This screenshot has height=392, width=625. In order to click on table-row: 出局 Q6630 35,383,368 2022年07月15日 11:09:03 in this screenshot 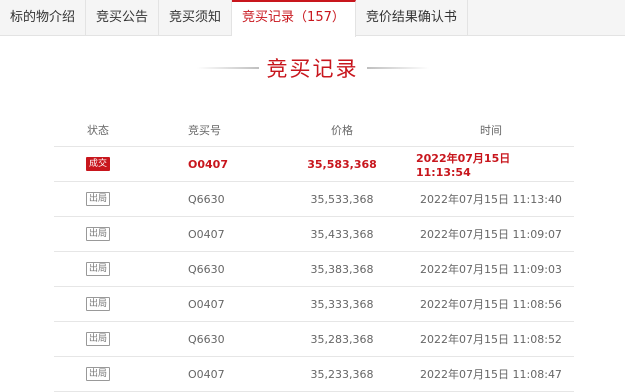, I will do `click(314, 269)`.